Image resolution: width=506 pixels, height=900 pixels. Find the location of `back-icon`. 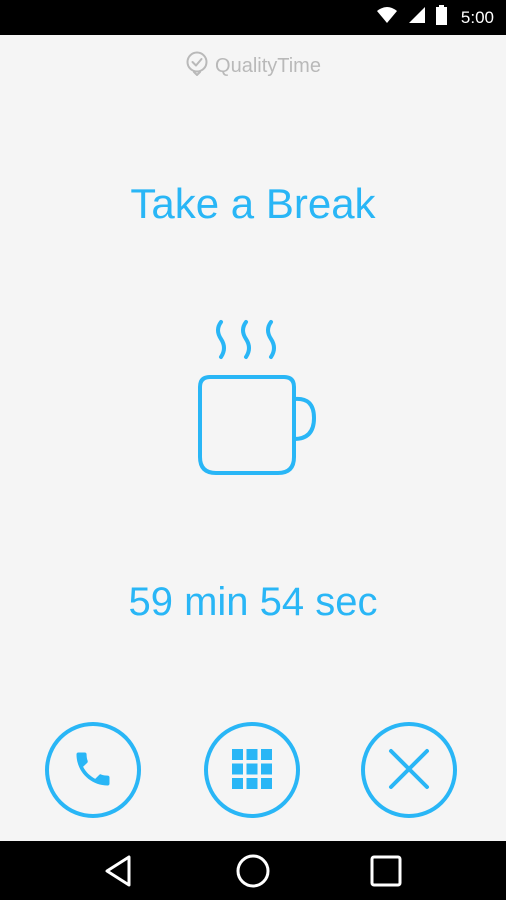

back-icon is located at coordinates (119, 870).